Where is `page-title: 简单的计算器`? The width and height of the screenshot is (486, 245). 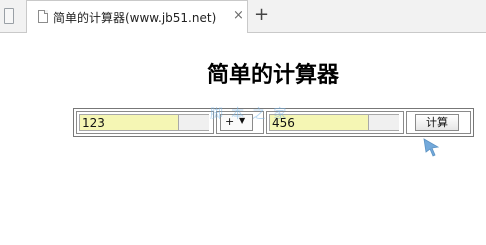
page-title: 简单的计算器 is located at coordinates (272, 75).